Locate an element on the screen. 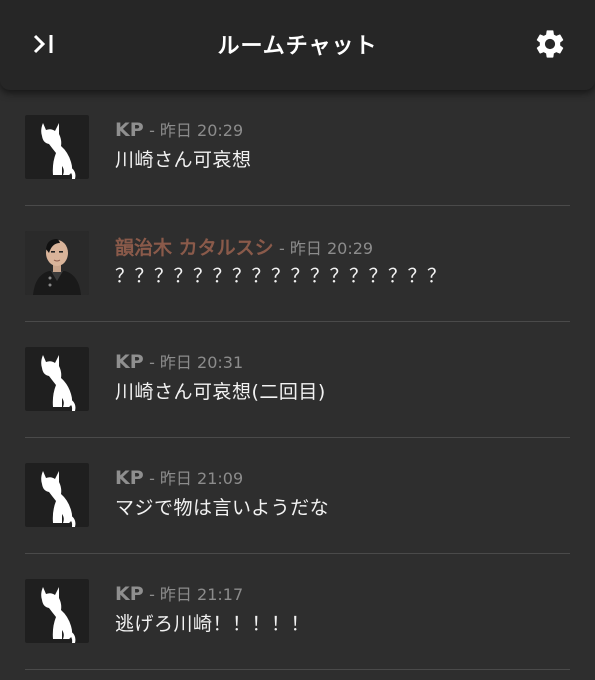  page-title: ルームチャット is located at coordinates (297, 46).